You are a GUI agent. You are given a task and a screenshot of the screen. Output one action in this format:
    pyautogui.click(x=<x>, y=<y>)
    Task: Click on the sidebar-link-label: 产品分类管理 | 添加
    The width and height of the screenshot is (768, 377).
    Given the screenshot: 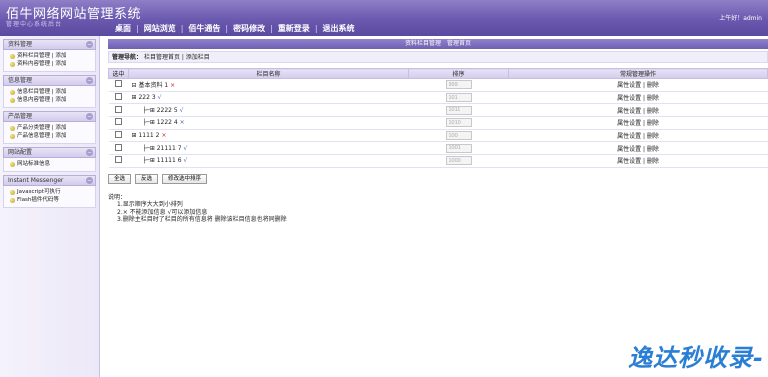 What is the action you would take?
    pyautogui.click(x=41, y=128)
    